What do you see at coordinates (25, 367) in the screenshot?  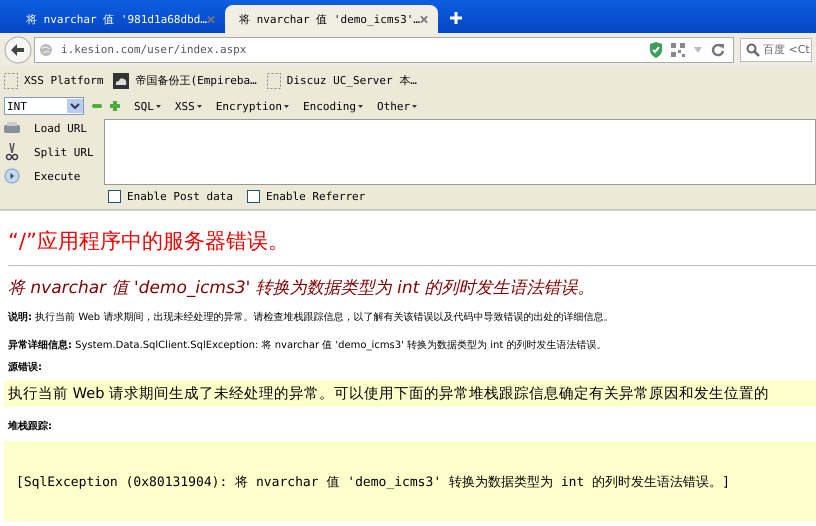 I see `source-error-label: 源错误:` at bounding box center [25, 367].